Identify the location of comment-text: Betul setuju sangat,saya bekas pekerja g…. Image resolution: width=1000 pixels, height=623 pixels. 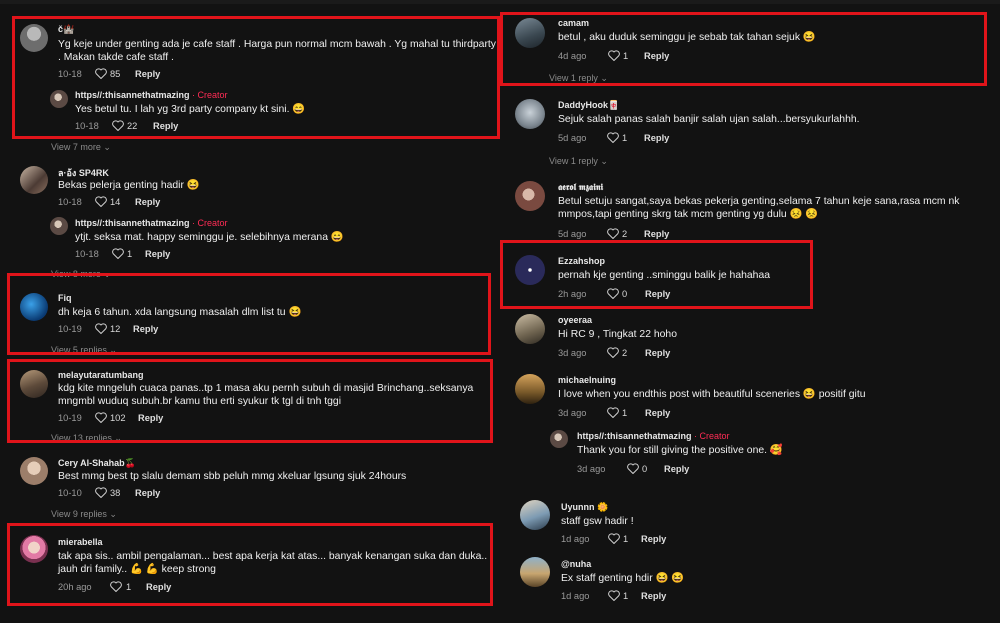
(759, 201).